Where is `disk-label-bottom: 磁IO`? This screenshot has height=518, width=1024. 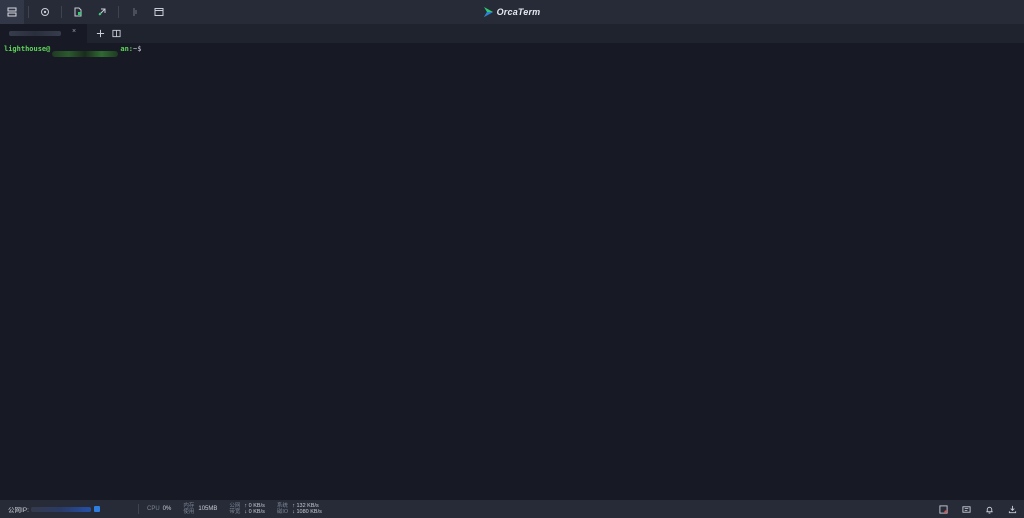 disk-label-bottom: 磁IO is located at coordinates (282, 512).